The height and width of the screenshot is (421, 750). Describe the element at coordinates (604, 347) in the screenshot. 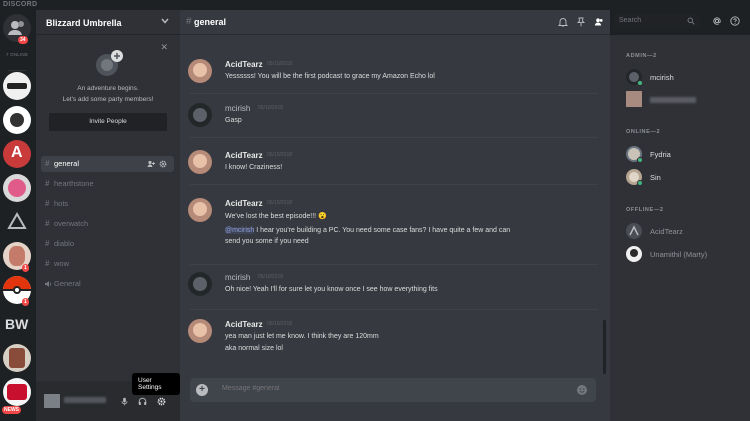

I see `chat-scrollbar` at that location.